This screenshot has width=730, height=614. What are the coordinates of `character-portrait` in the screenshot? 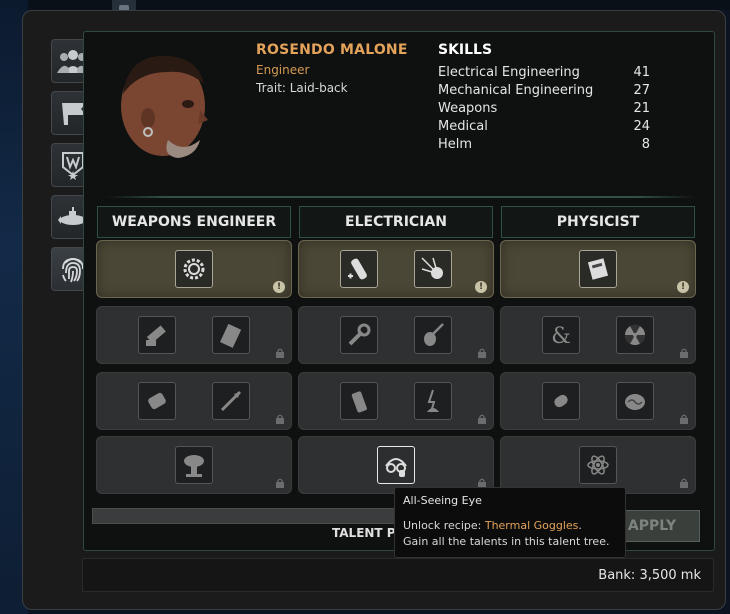 It's located at (164, 106).